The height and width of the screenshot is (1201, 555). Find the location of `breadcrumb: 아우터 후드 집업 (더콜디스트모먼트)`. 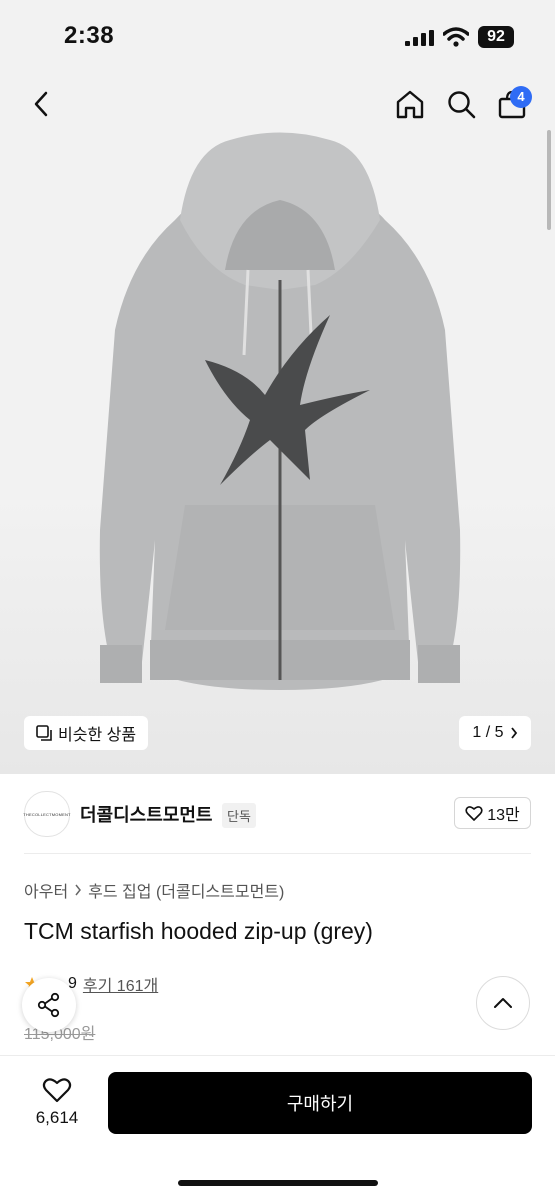

breadcrumb: 아우터 후드 집업 (더콜디스트모먼트) is located at coordinates (154, 890).